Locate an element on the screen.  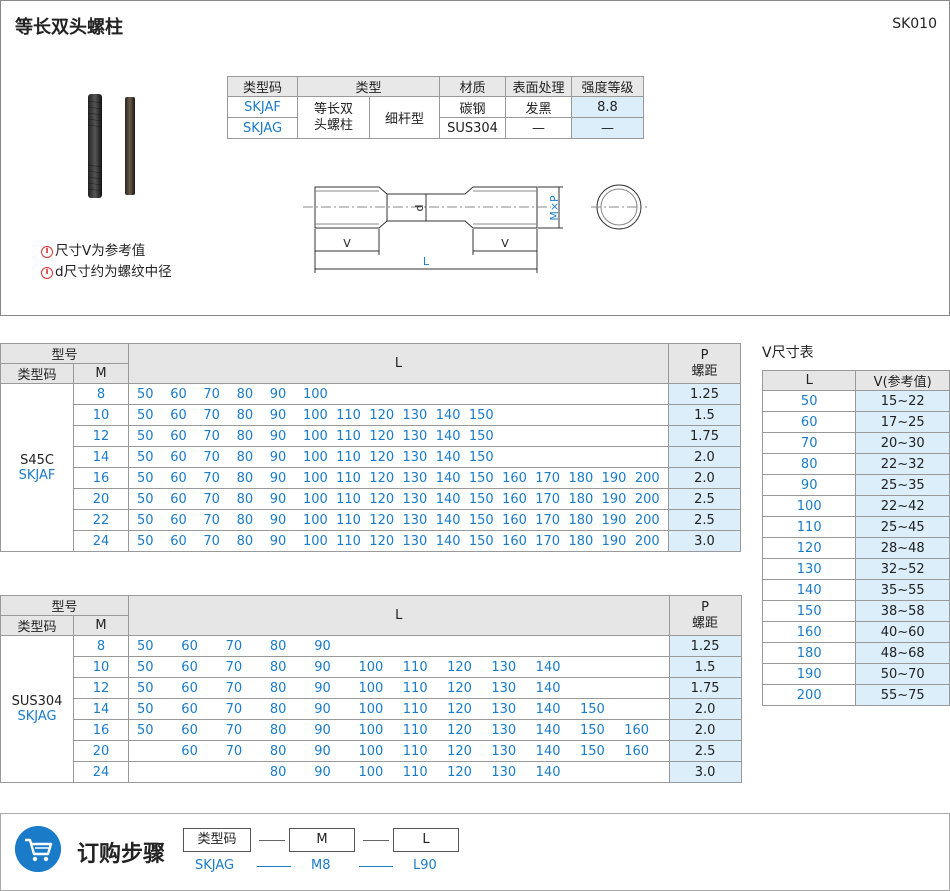
l-value: 190 is located at coordinates (614, 499).